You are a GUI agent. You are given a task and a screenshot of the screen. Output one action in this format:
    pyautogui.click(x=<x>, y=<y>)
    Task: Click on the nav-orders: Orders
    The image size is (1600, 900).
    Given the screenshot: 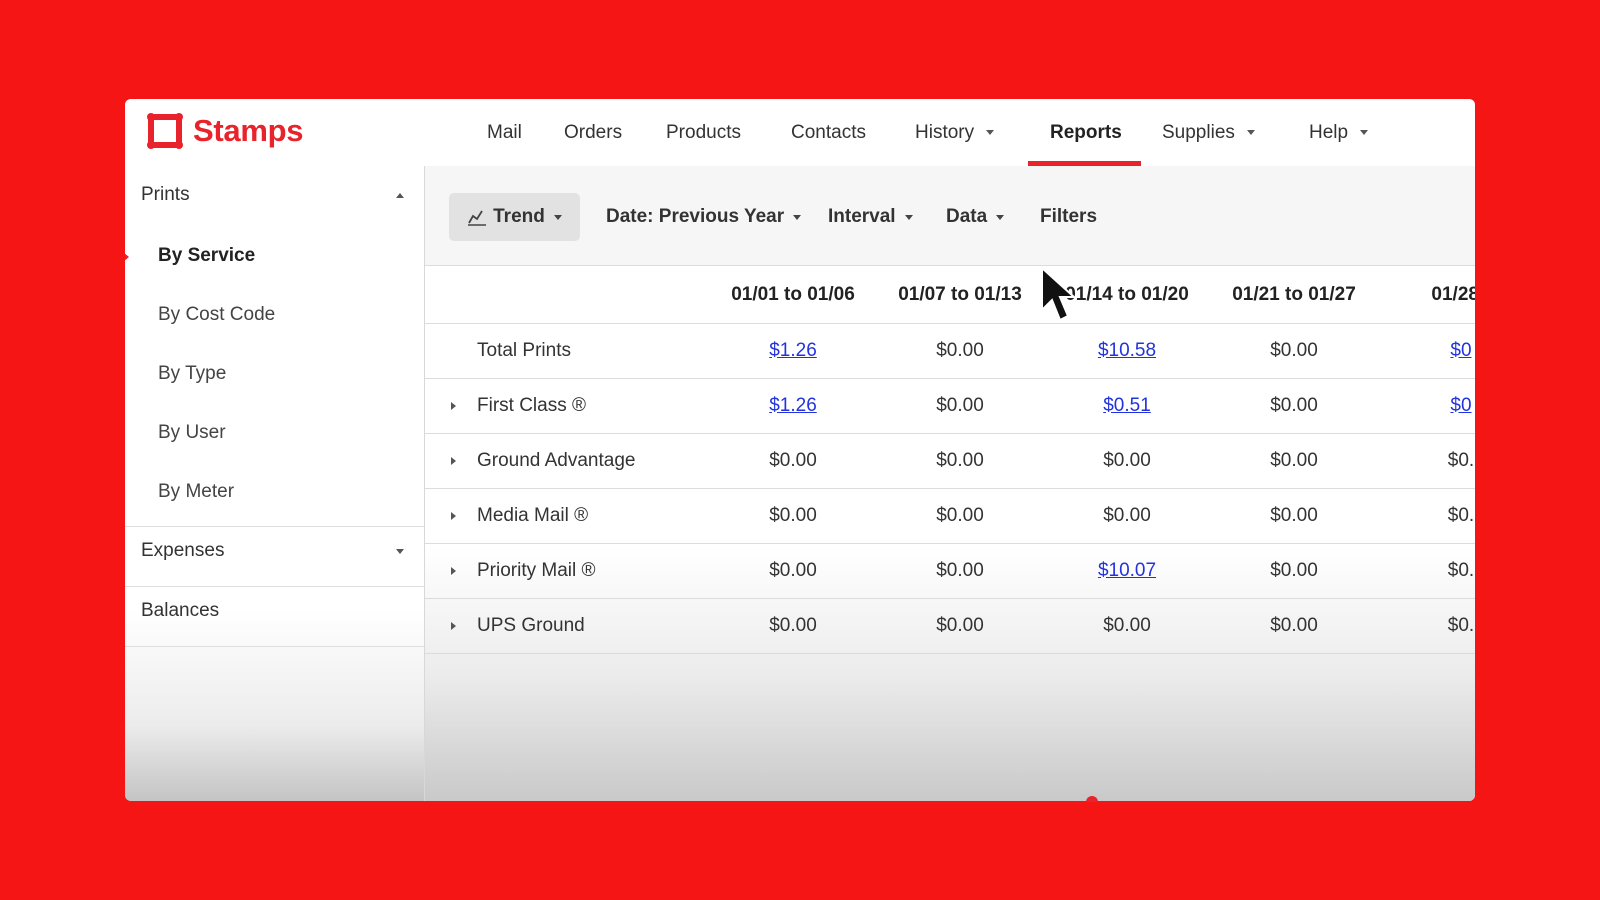 What is the action you would take?
    pyautogui.click(x=593, y=132)
    